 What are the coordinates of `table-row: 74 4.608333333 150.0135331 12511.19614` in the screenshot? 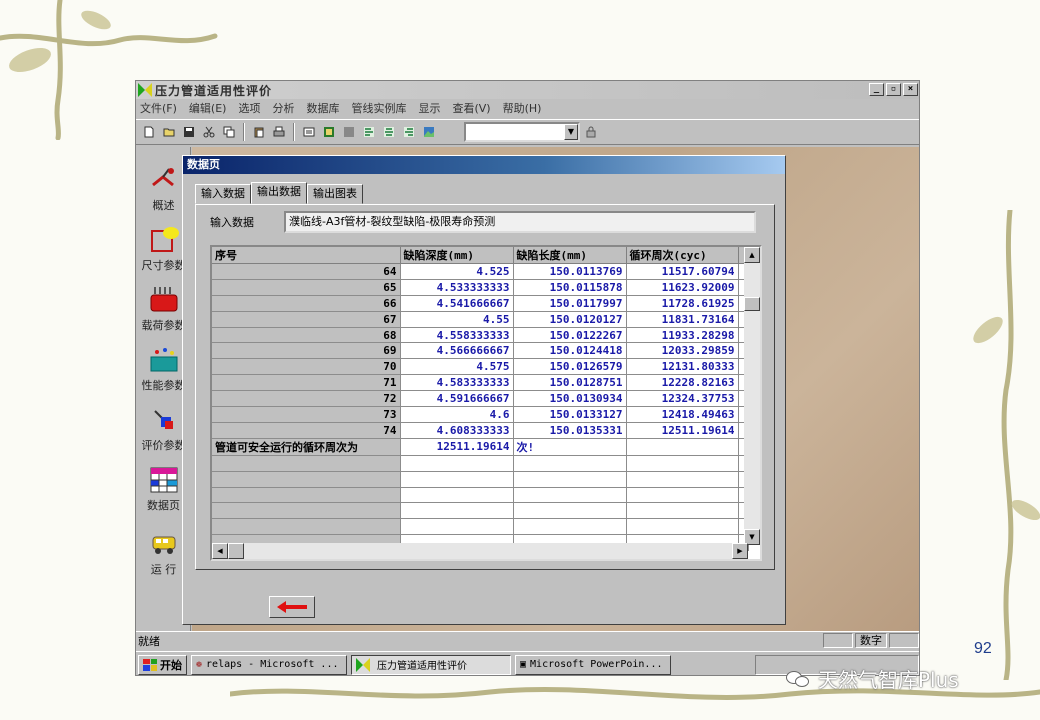 It's located at (480, 430).